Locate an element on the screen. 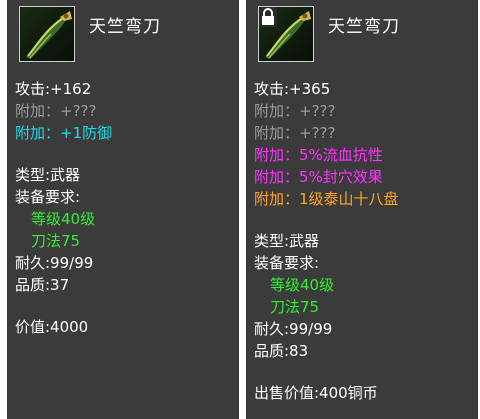  quality-stat: 品质:83 is located at coordinates (281, 351).